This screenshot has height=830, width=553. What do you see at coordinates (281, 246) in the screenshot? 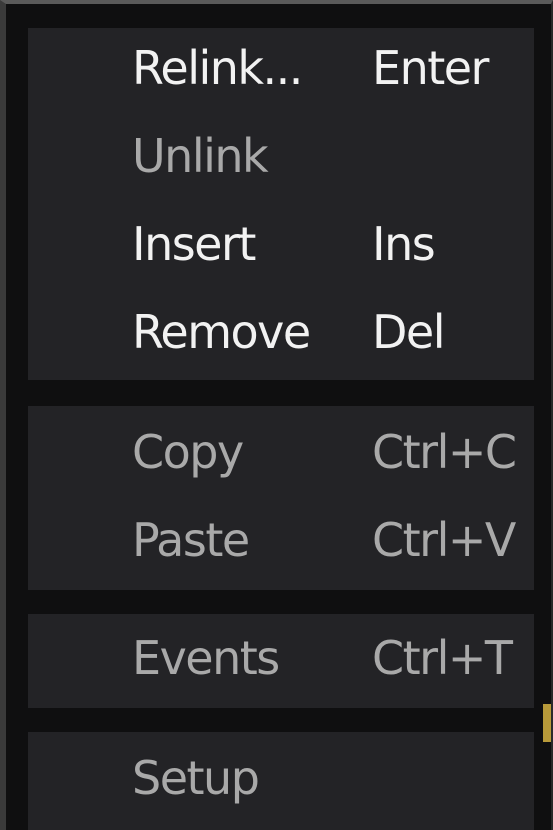
I see `menu-item-insert: Insert Ins` at bounding box center [281, 246].